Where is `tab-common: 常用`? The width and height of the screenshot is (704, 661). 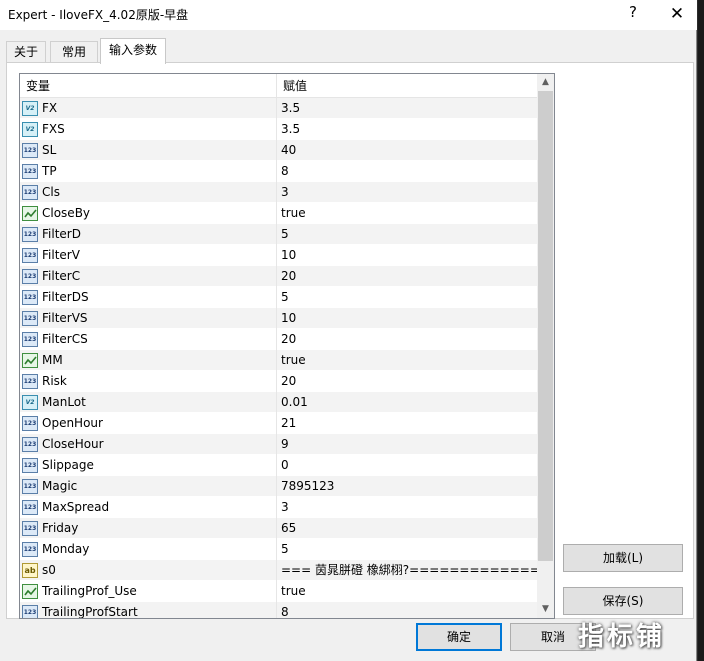
tab-common: 常用 is located at coordinates (74, 52).